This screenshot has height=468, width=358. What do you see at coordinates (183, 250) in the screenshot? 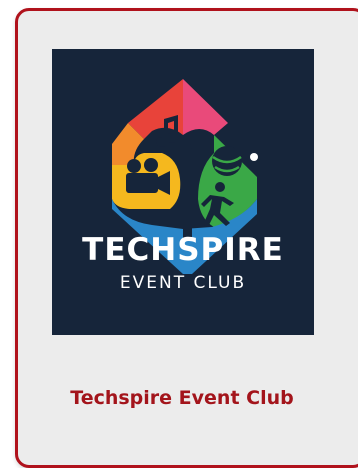
I see `logo-brand-main: TECHSPIRE` at bounding box center [183, 250].